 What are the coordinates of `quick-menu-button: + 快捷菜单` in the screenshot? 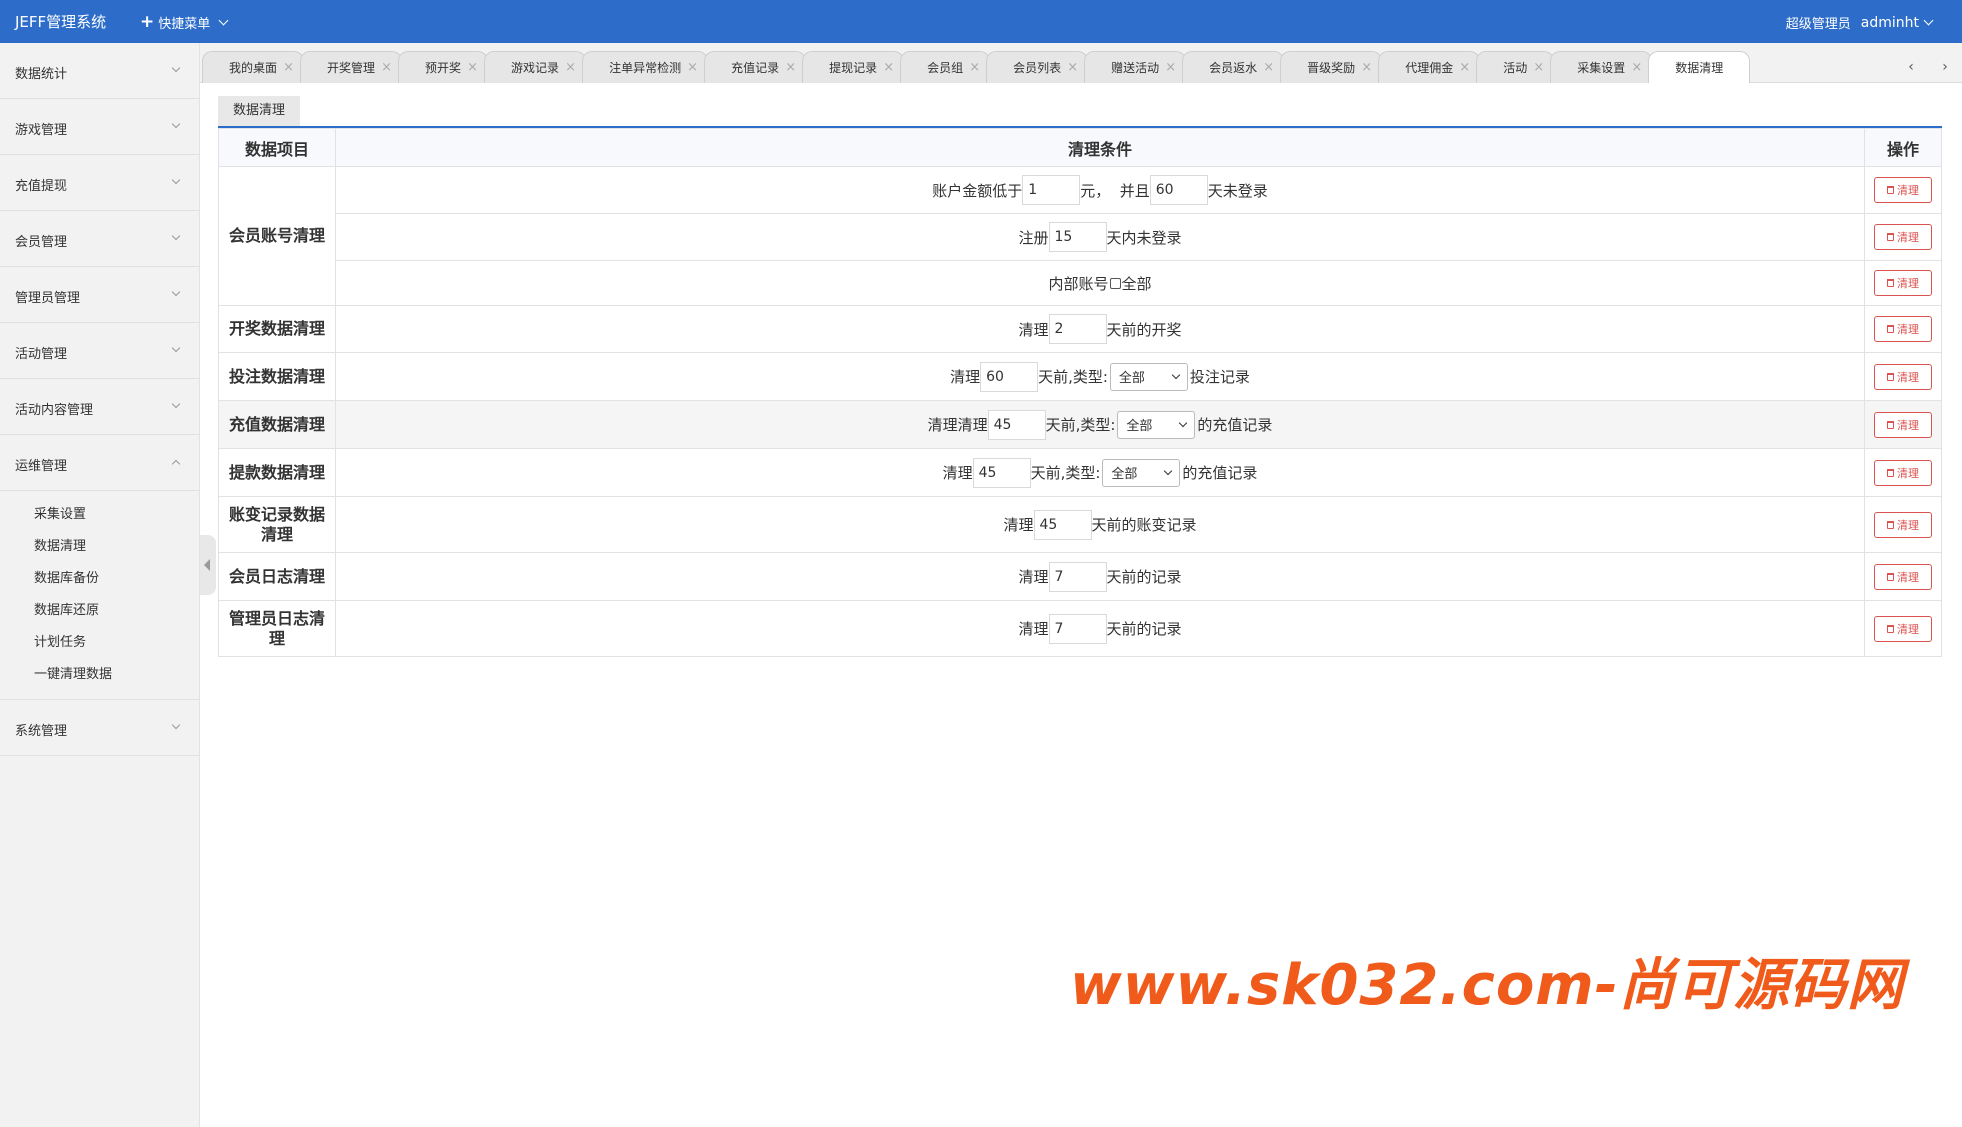 It's located at (184, 22).